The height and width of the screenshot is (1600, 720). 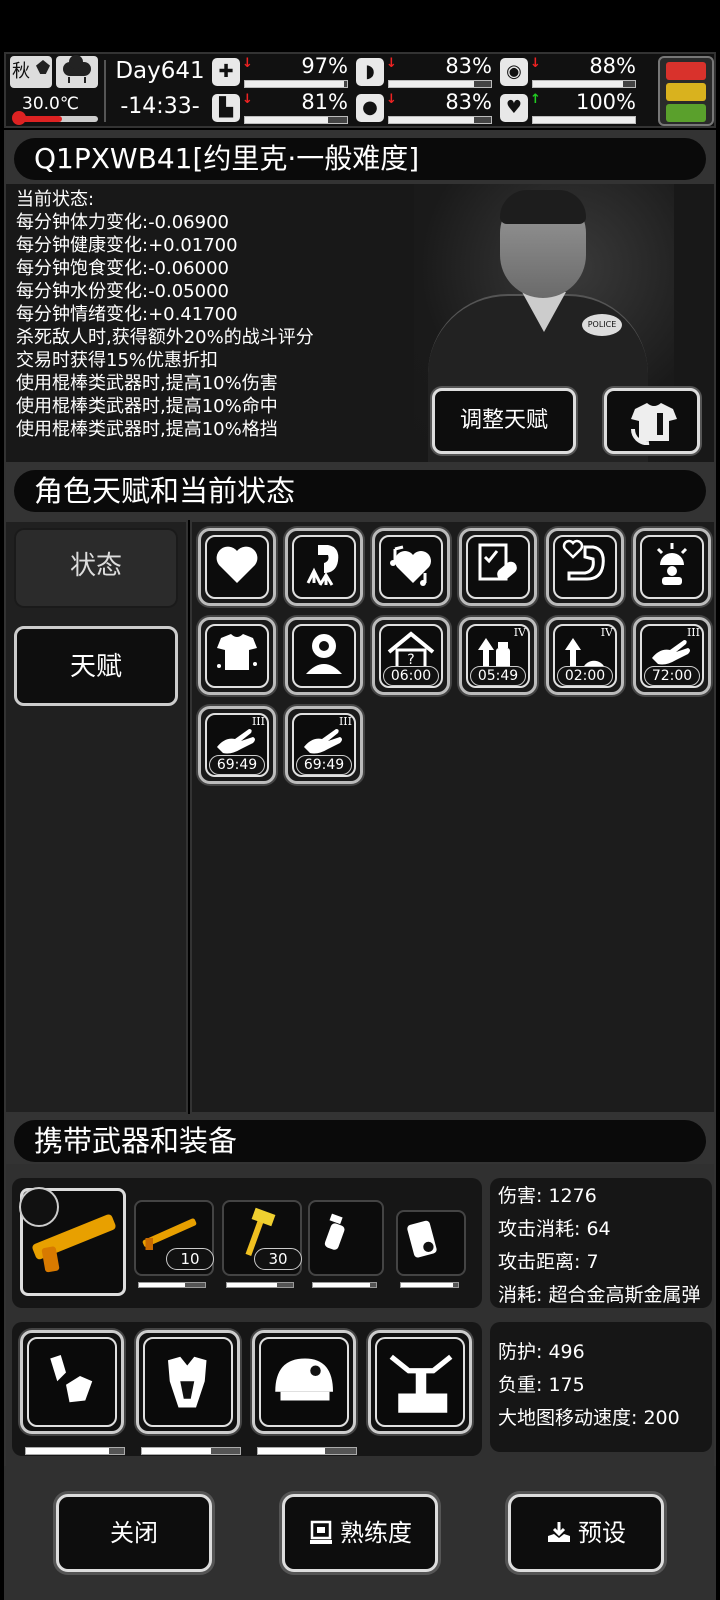 What do you see at coordinates (19, 118) in the screenshot?
I see `thermometer-icon` at bounding box center [19, 118].